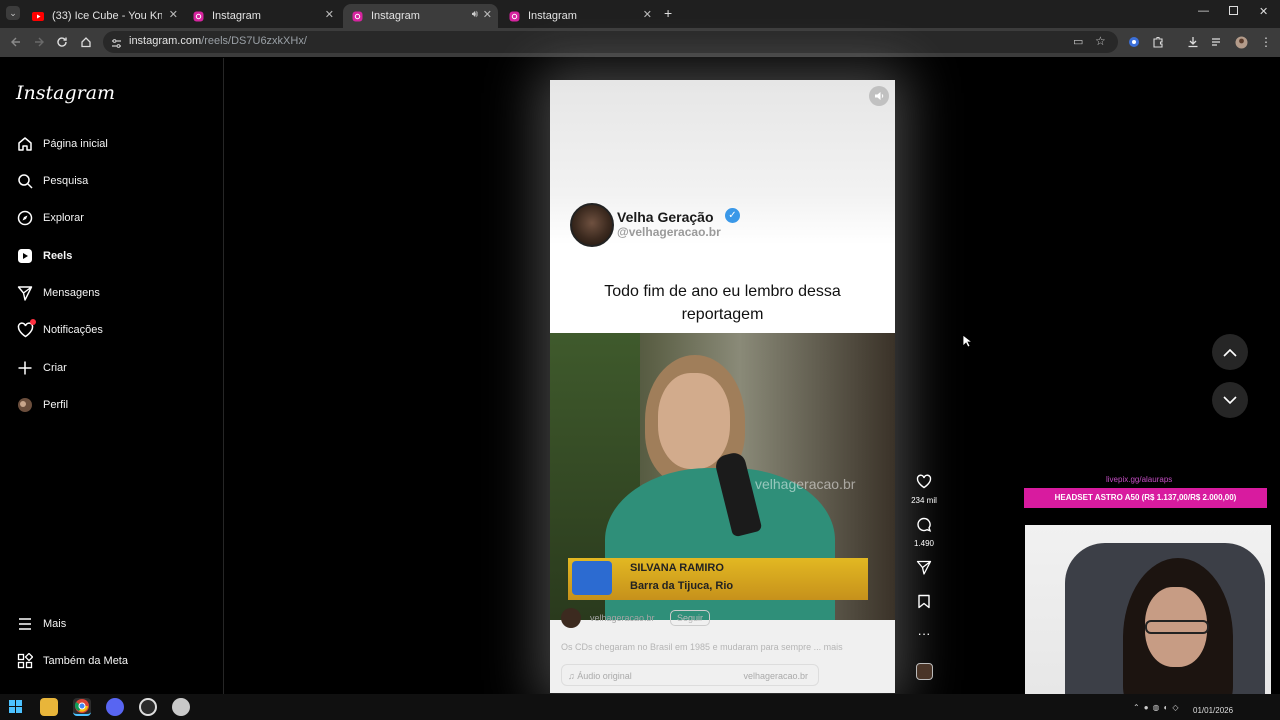  What do you see at coordinates (694, 421) in the screenshot?
I see `reporter-face` at bounding box center [694, 421].